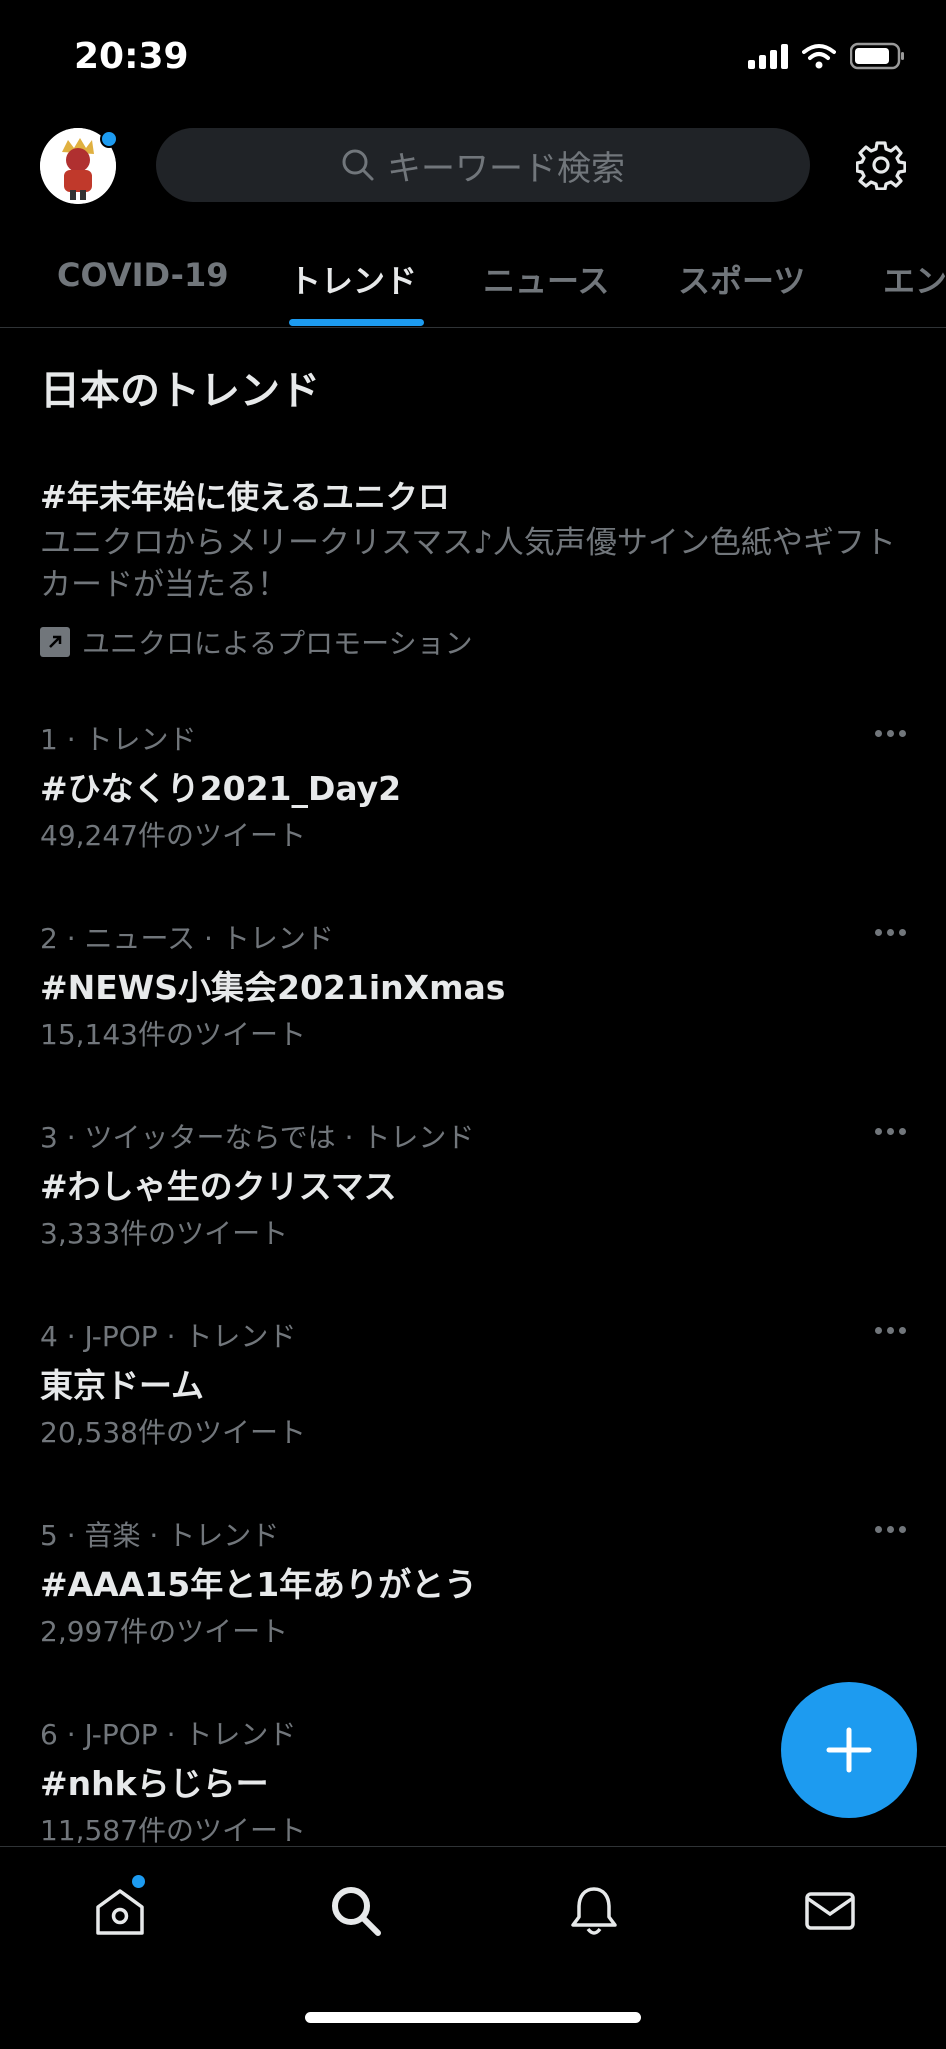 The height and width of the screenshot is (2049, 946). What do you see at coordinates (120, 1911) in the screenshot?
I see `home-icon` at bounding box center [120, 1911].